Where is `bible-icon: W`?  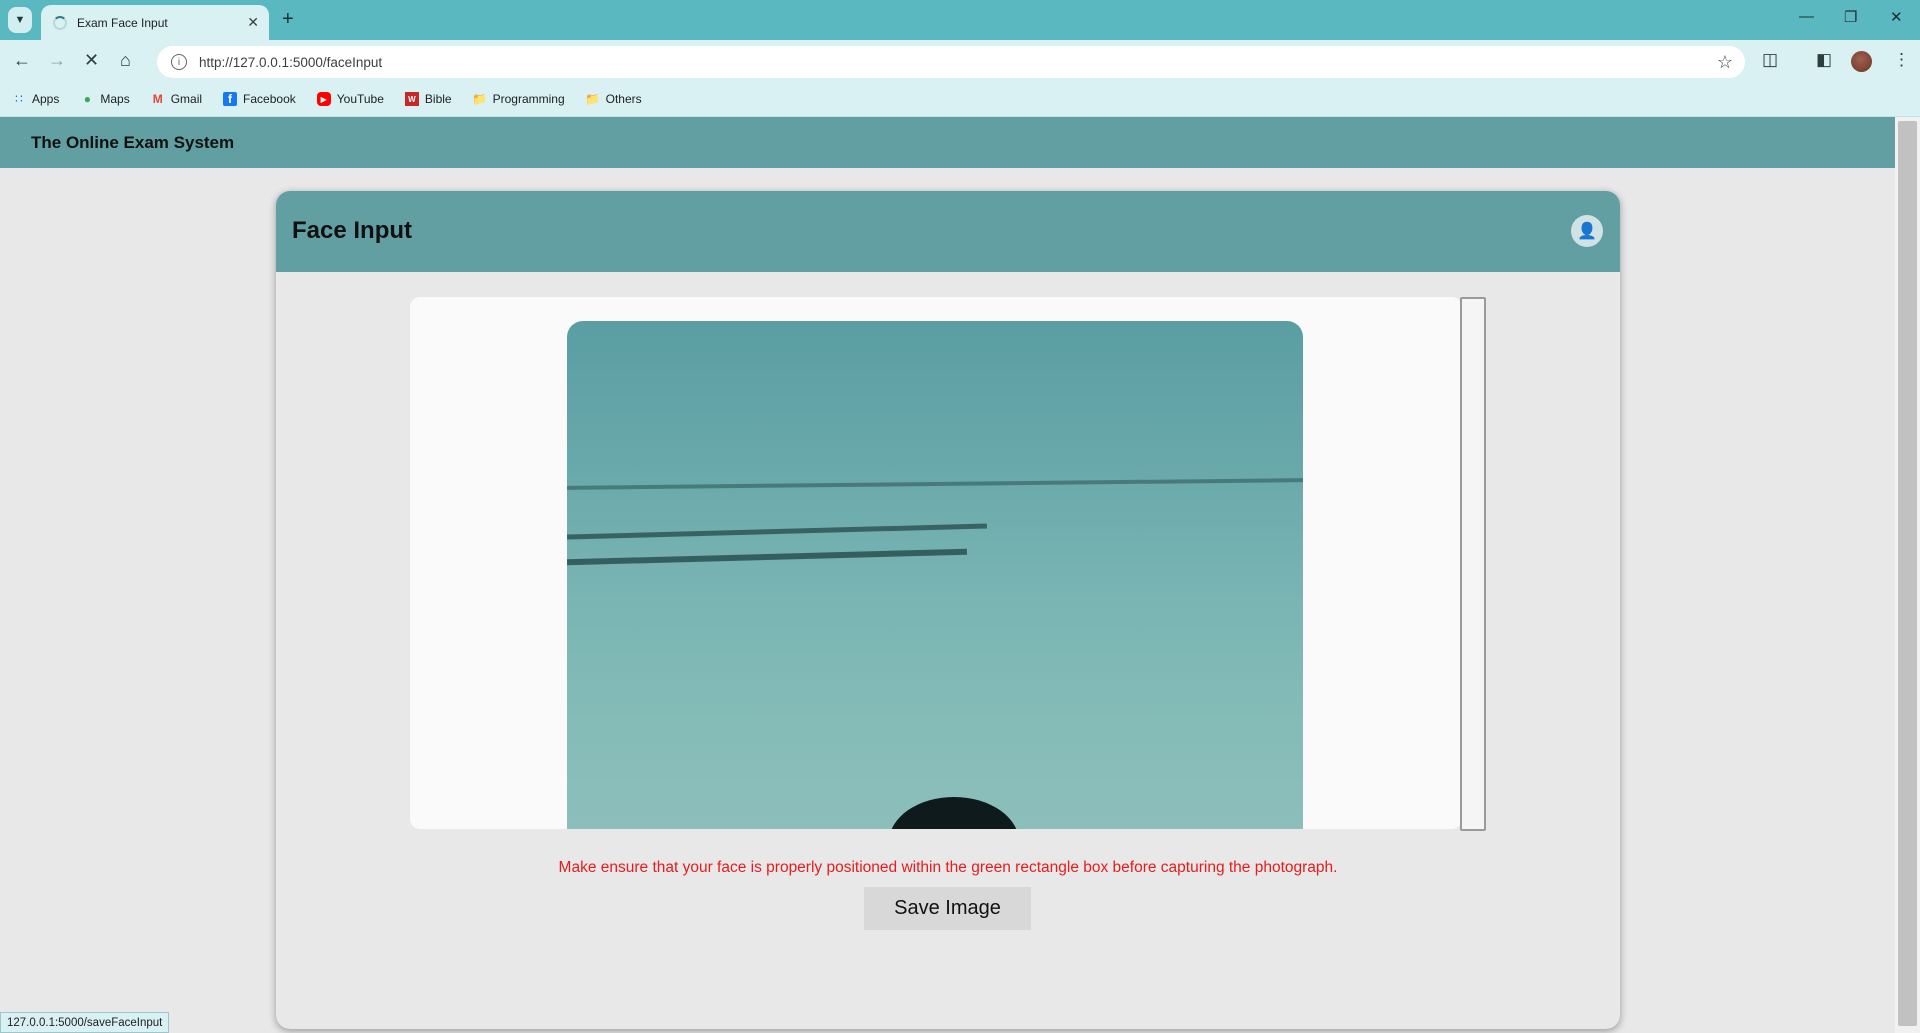
bible-icon: W is located at coordinates (411, 99).